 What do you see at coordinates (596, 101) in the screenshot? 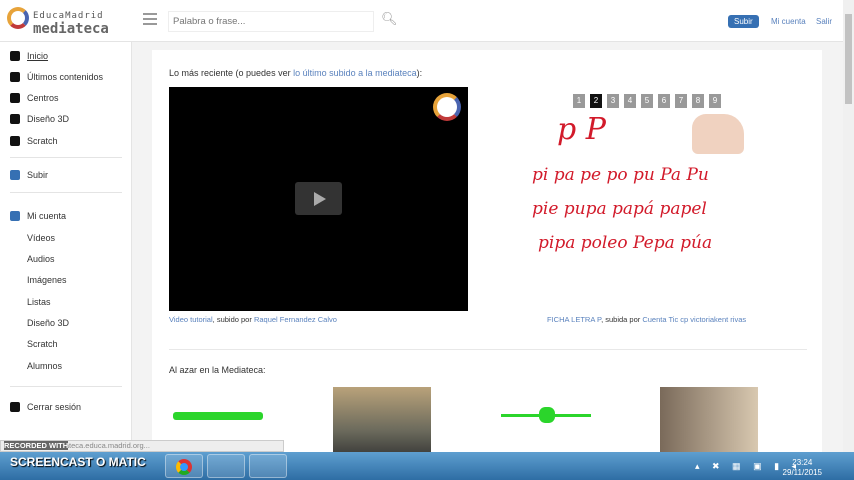
I see `page-button-2: 2` at bounding box center [596, 101].